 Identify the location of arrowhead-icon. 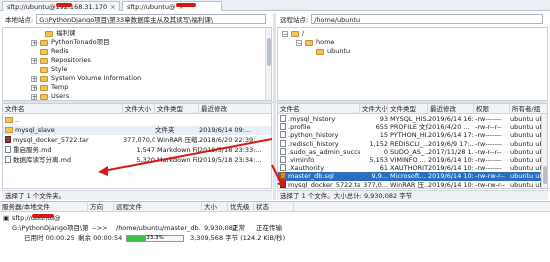
(103, 171).